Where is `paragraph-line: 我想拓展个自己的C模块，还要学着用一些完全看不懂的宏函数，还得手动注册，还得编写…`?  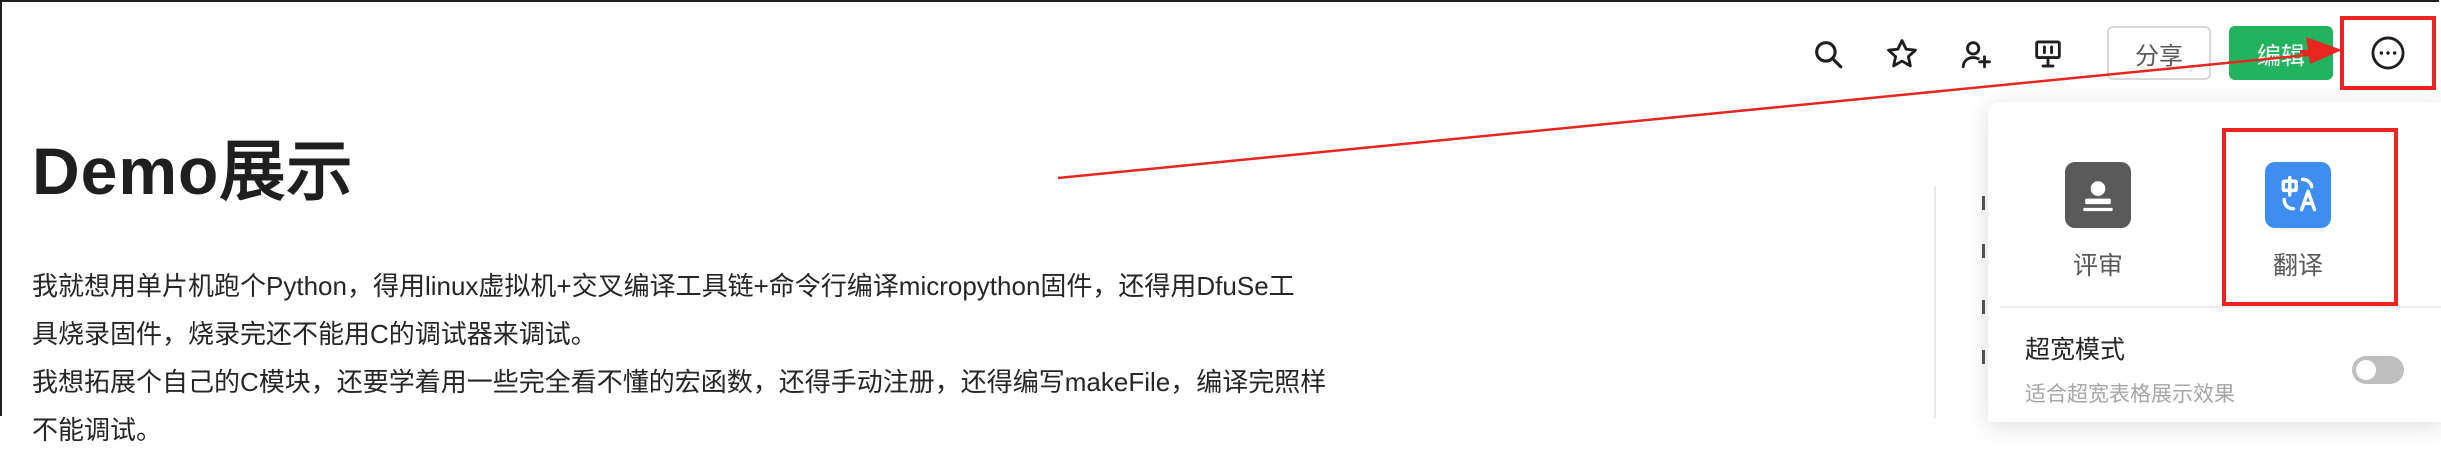
paragraph-line: 我想拓展个自己的C模块，还要学着用一些完全看不懂的宏函数，还得手动注册，还得编写… is located at coordinates (679, 382).